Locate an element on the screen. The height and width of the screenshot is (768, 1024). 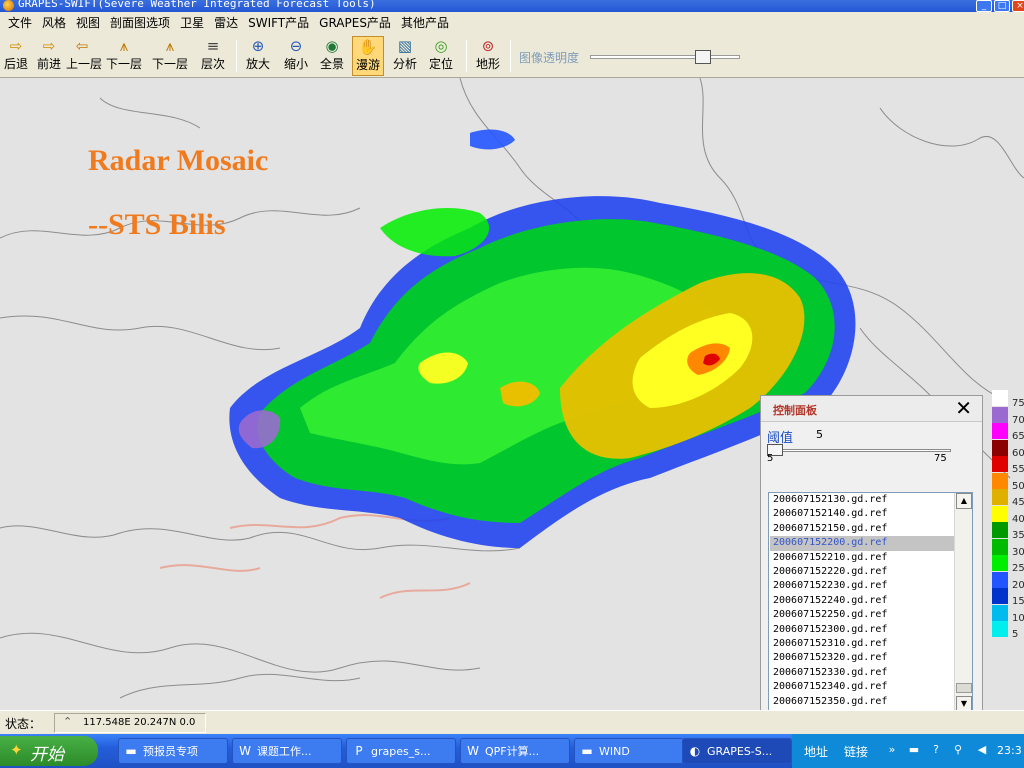
menu-swift-products: SWIFT产品 is located at coordinates (278, 23).